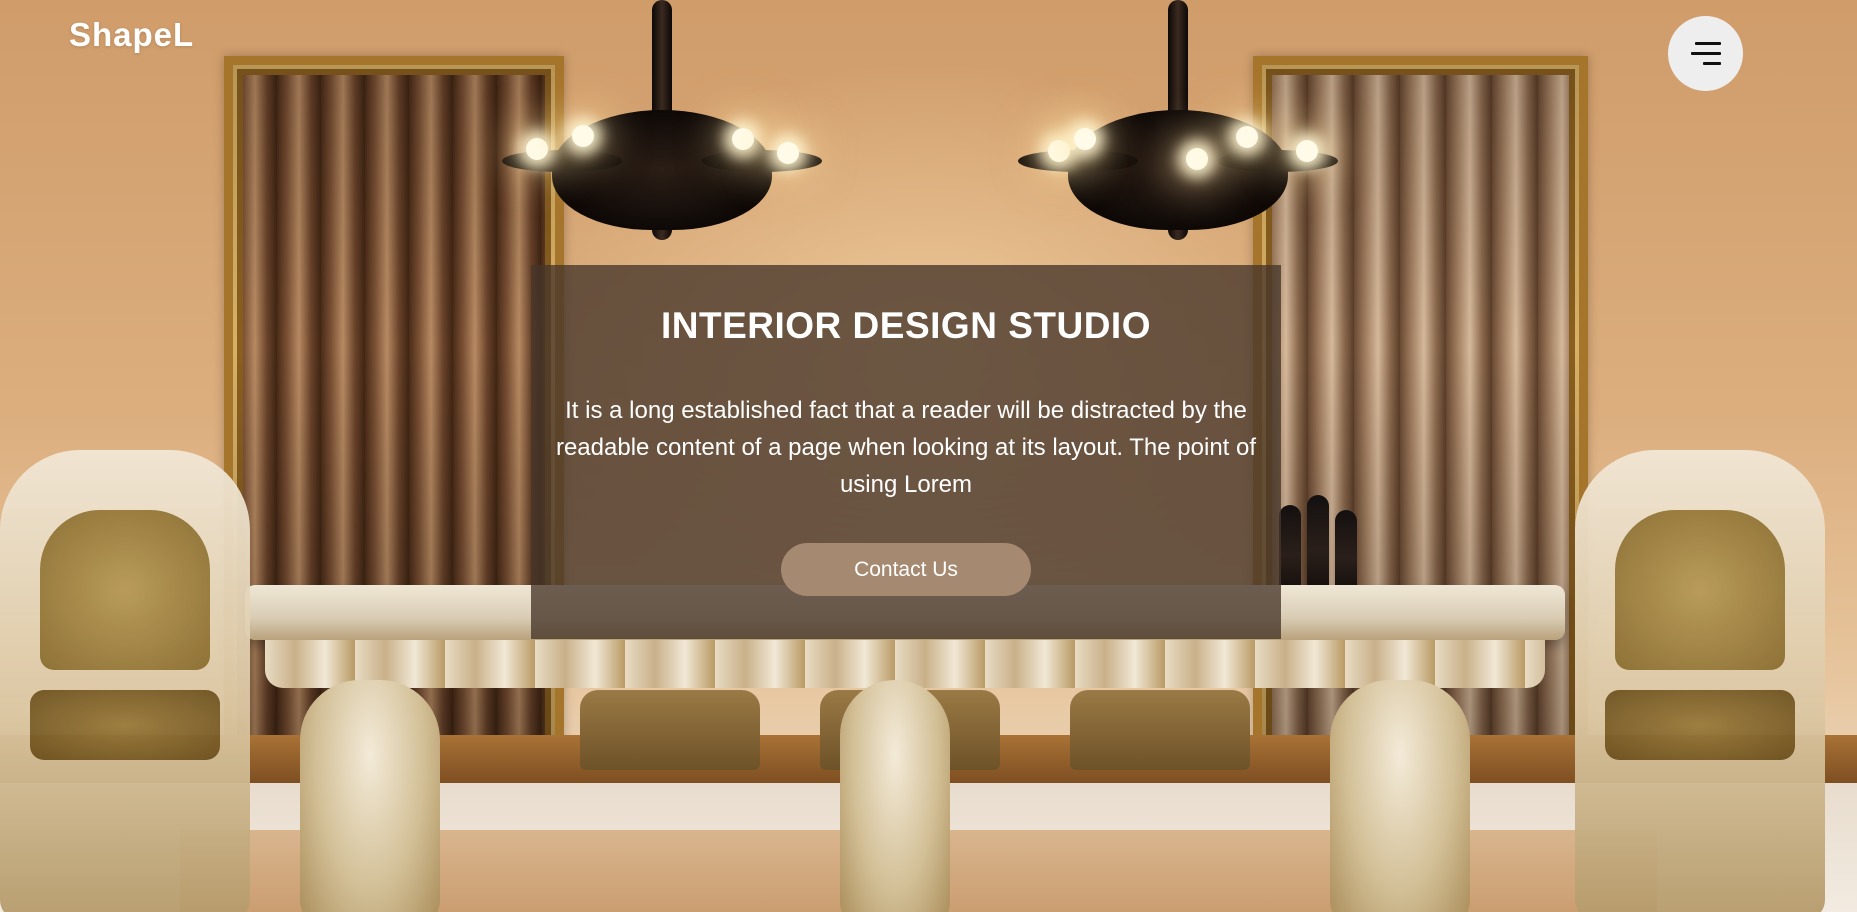  Describe the element at coordinates (1700, 681) in the screenshot. I see `right-armchair` at that location.